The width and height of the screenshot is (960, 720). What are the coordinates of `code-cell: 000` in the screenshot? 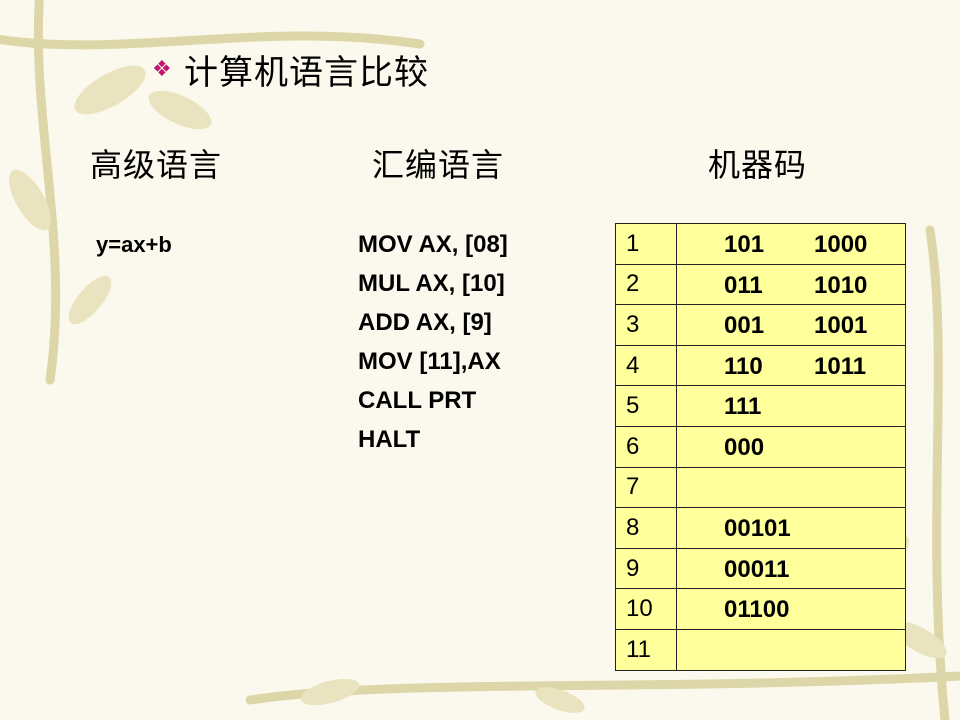 It's located at (791, 446).